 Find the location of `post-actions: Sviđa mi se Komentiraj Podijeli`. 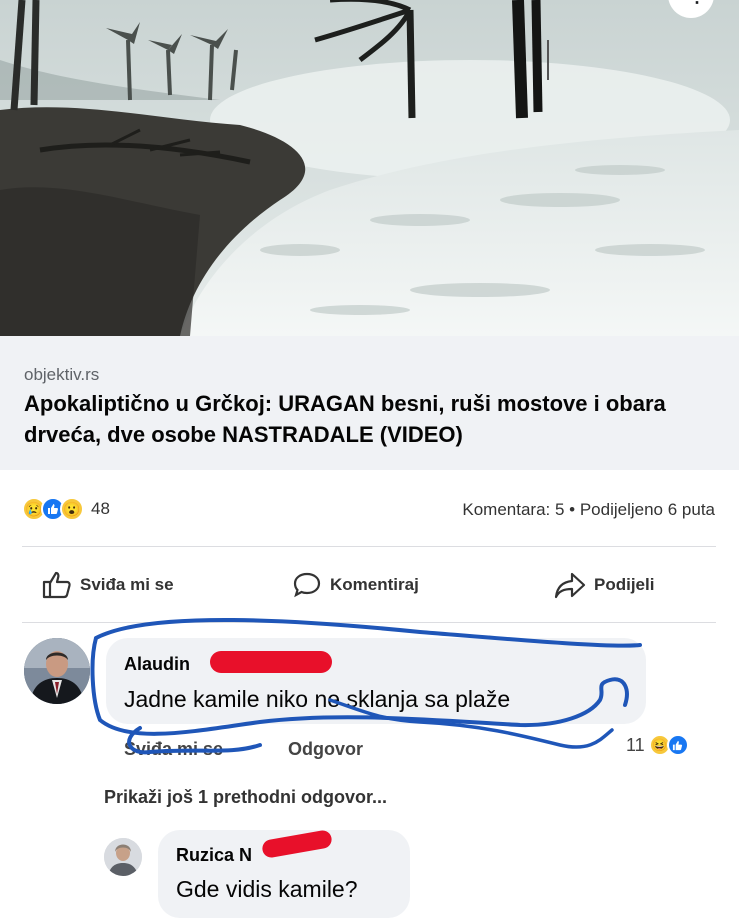

post-actions: Sviđa mi se Komentiraj Podijeli is located at coordinates (369, 585).